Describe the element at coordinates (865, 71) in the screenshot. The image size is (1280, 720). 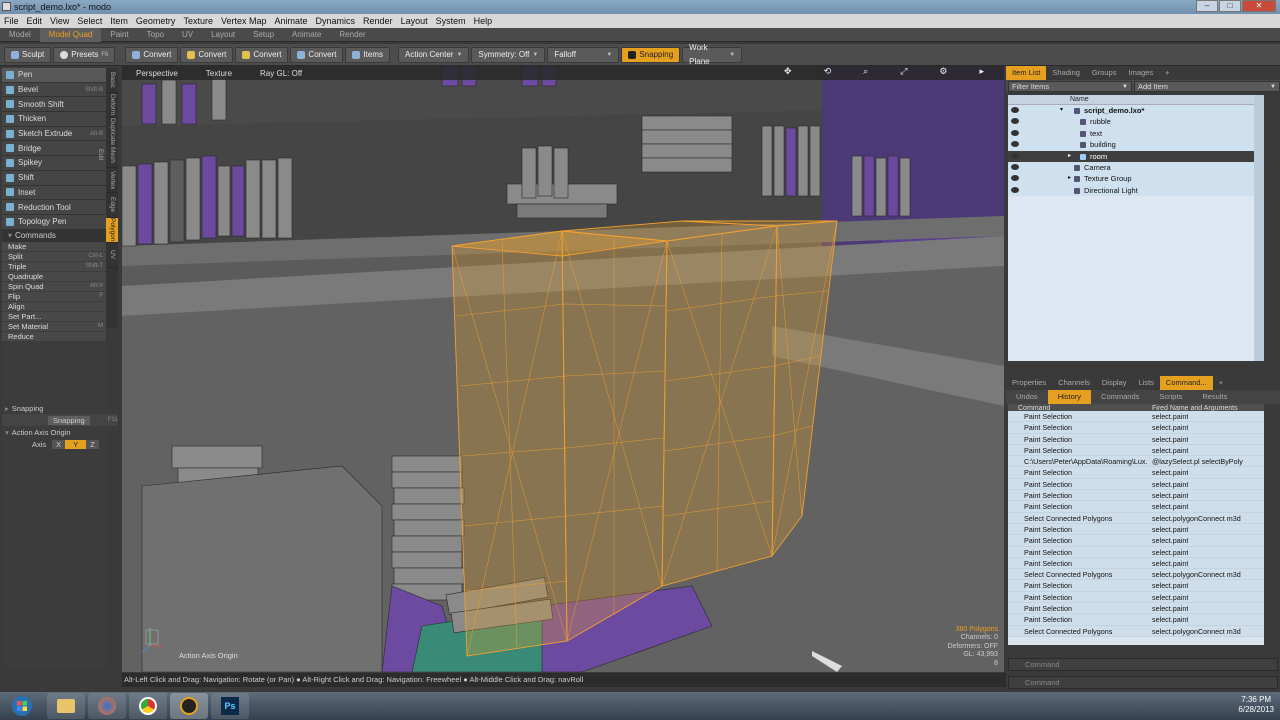
I see `zoom-view-icon: ⌕` at that location.